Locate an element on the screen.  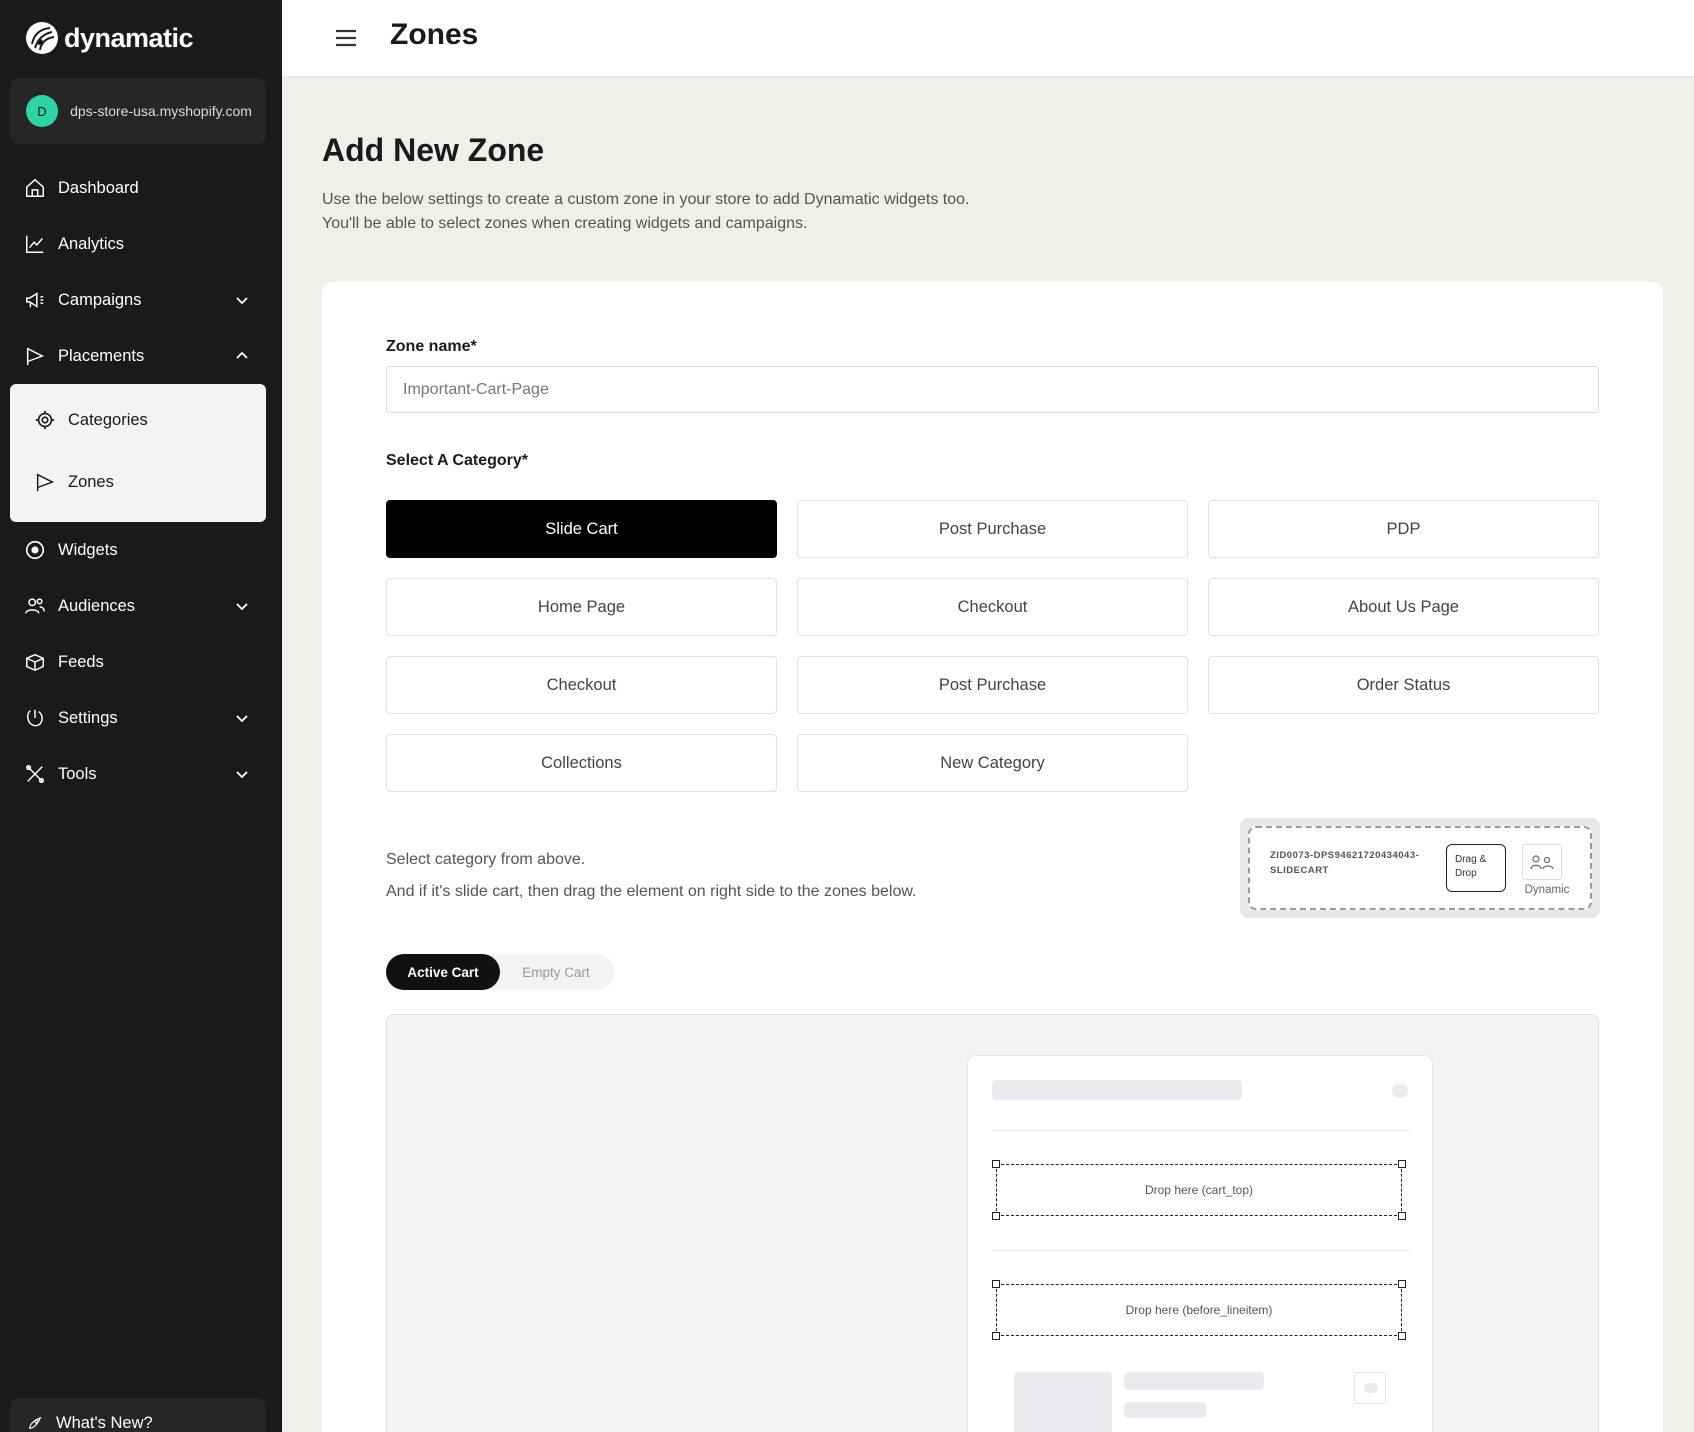
sidebar-item-label: Placements is located at coordinates (101, 355).